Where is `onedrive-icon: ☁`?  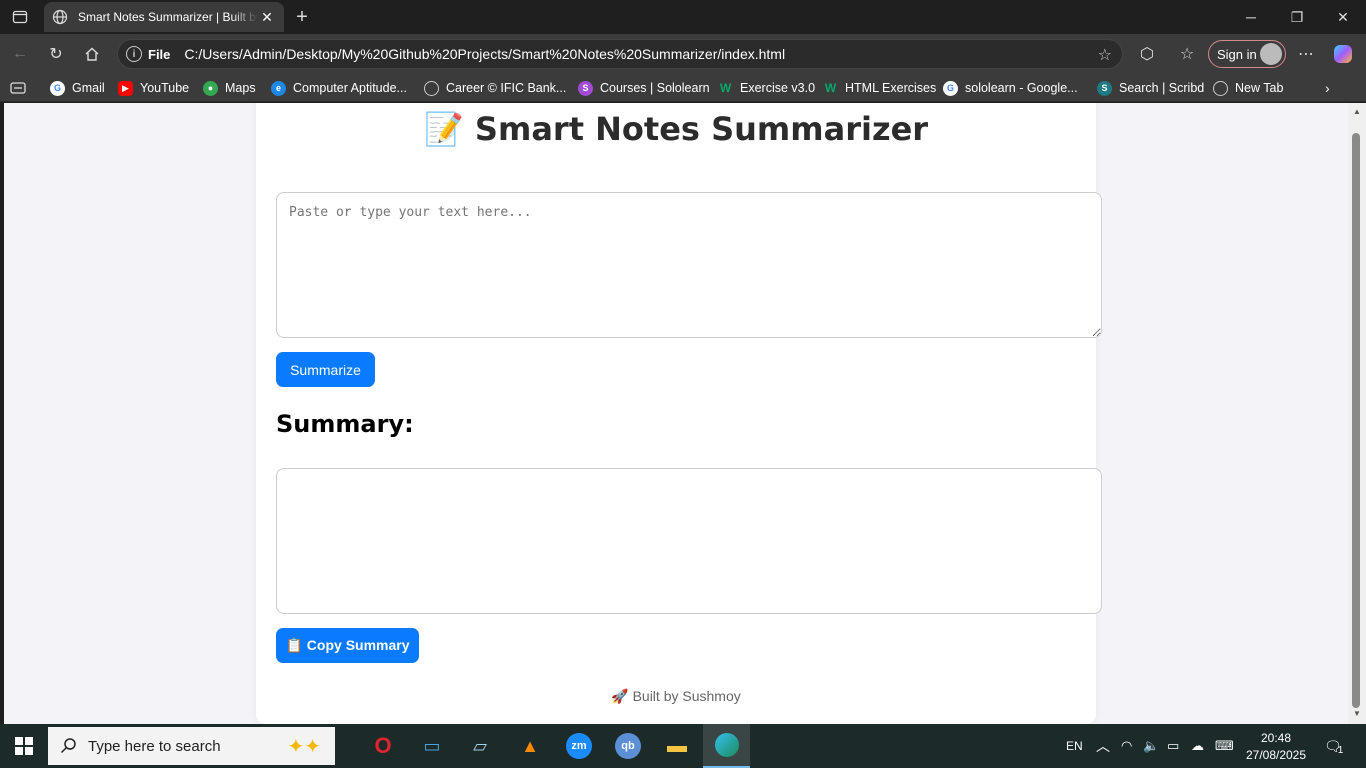 onedrive-icon: ☁ is located at coordinates (1197, 746).